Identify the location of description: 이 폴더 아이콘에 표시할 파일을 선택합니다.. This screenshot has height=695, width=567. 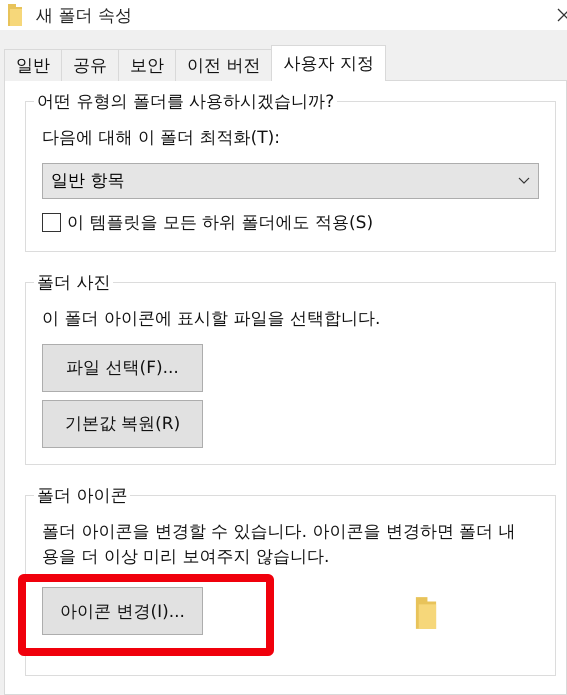
(212, 320).